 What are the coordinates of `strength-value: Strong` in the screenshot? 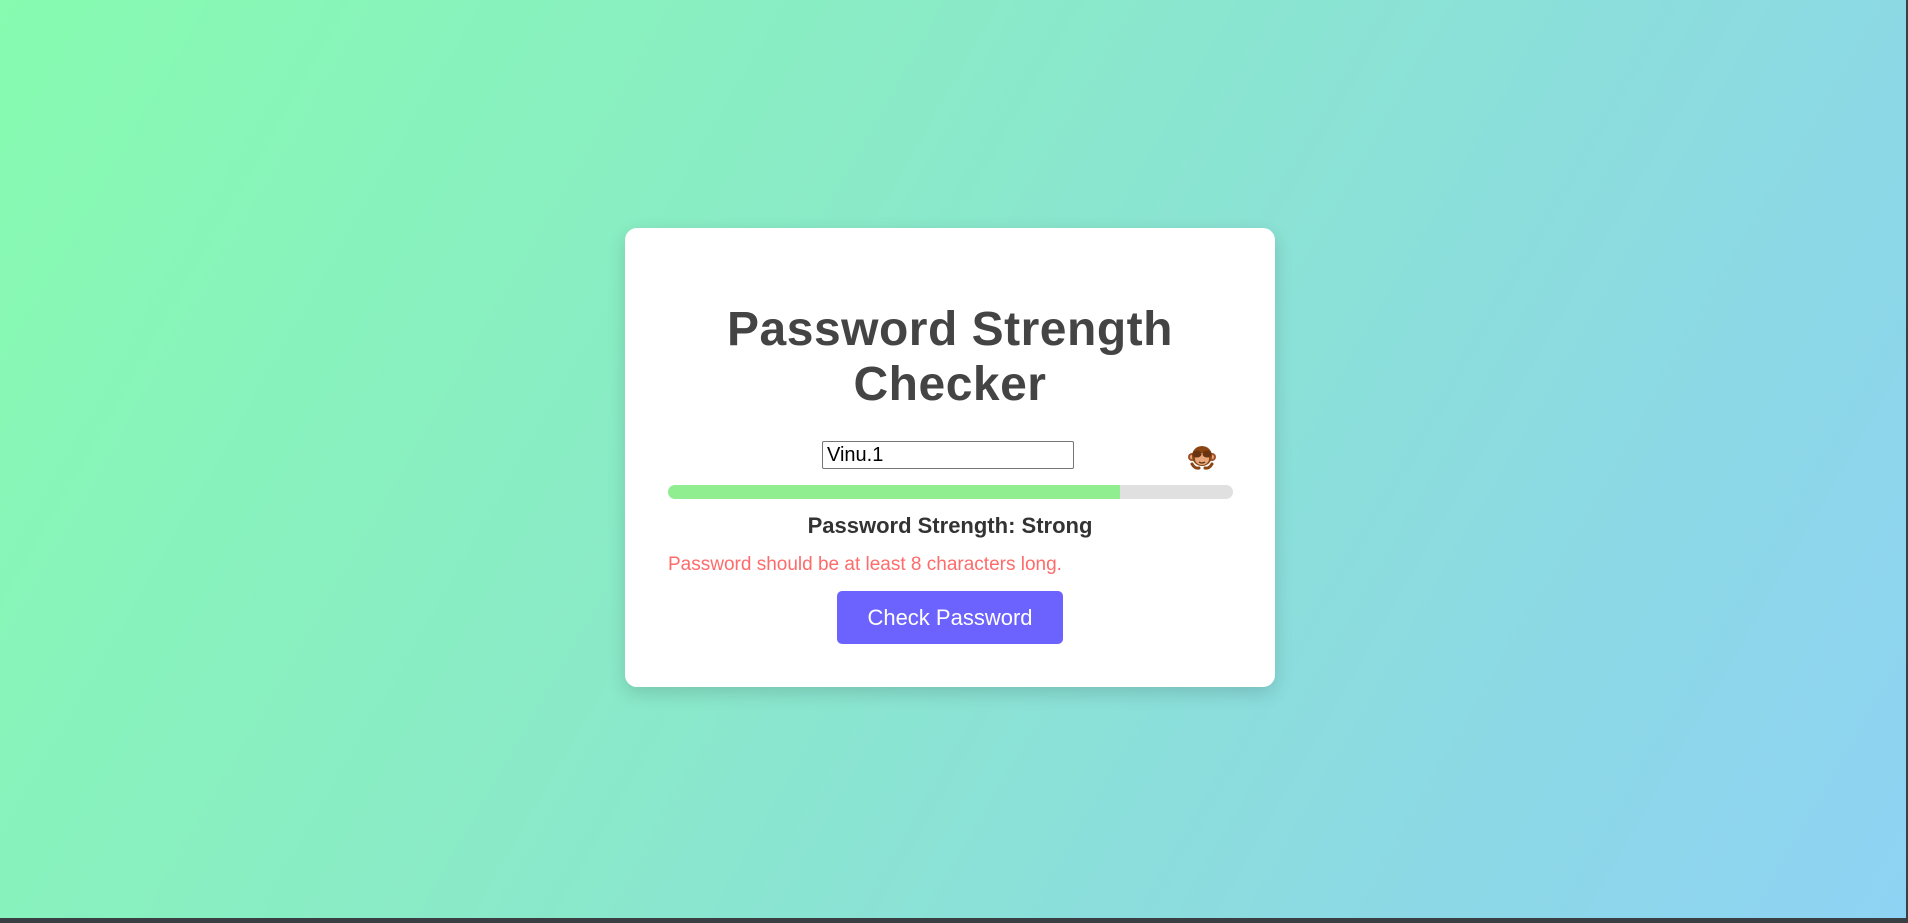 It's located at (1057, 525).